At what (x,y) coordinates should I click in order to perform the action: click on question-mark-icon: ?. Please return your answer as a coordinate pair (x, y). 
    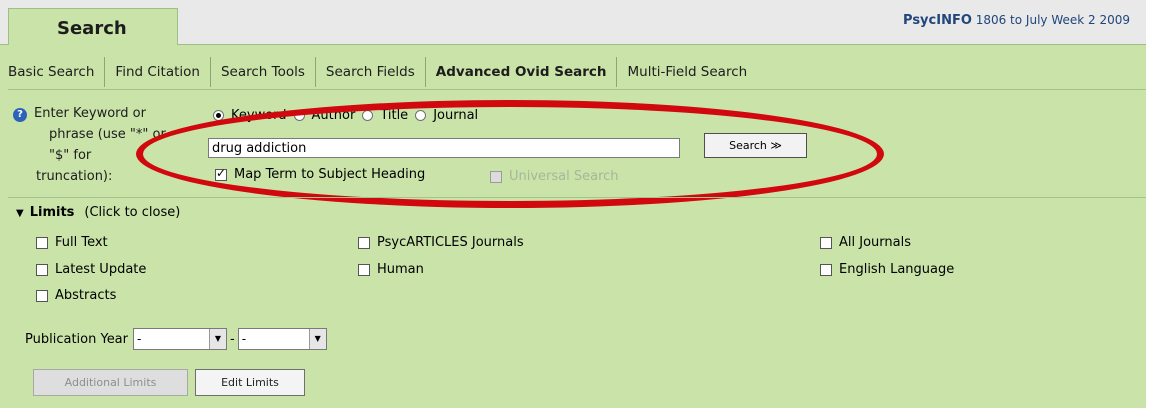
    Looking at the image, I should click on (20, 115).